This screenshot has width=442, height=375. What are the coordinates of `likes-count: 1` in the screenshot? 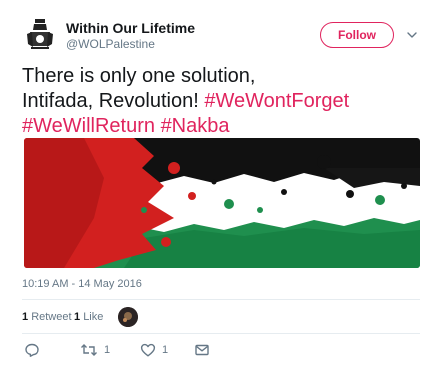 It's located at (77, 317).